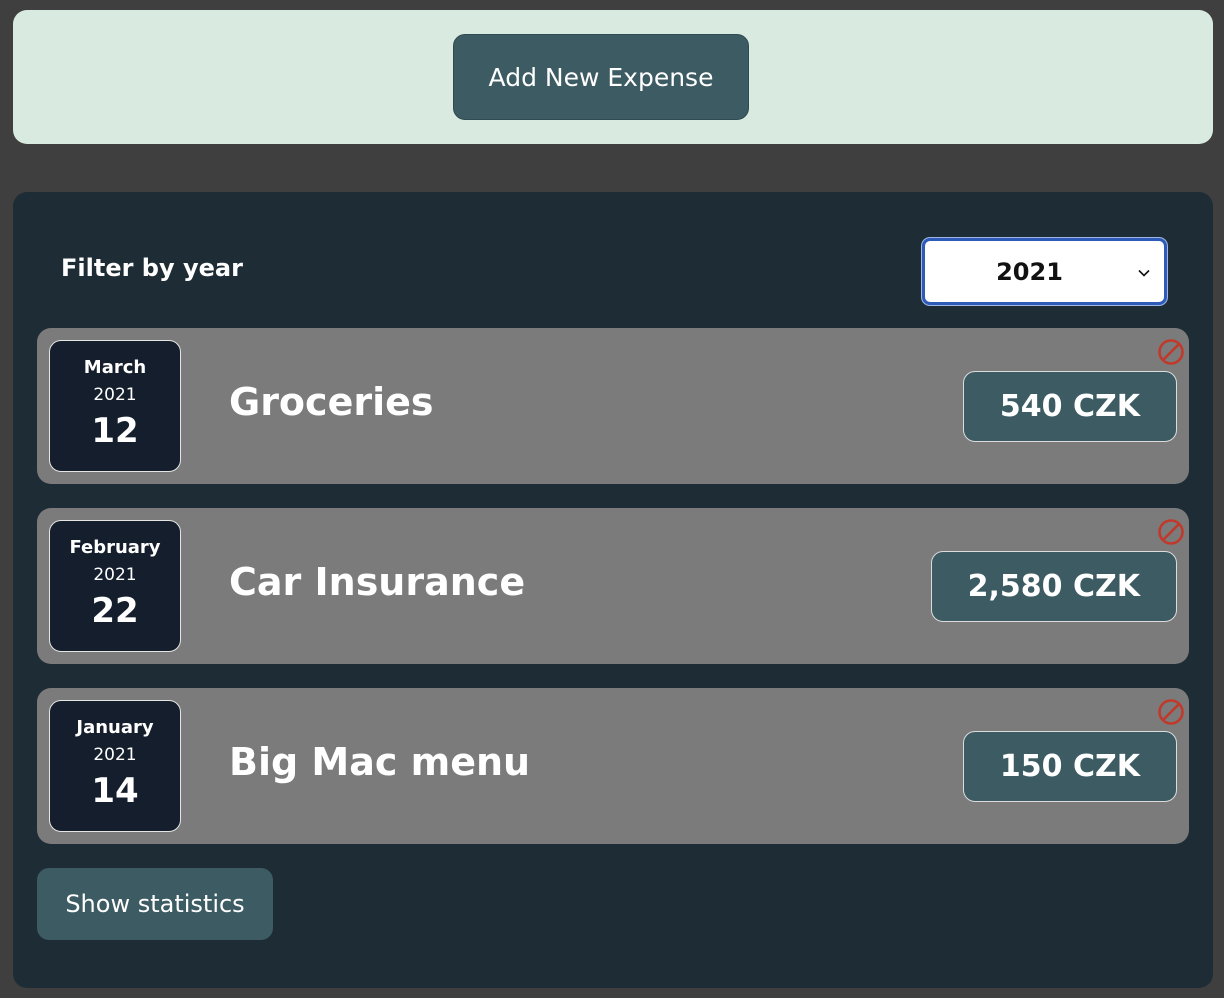  What do you see at coordinates (377, 582) in the screenshot?
I see `expense-title: Car Insurance` at bounding box center [377, 582].